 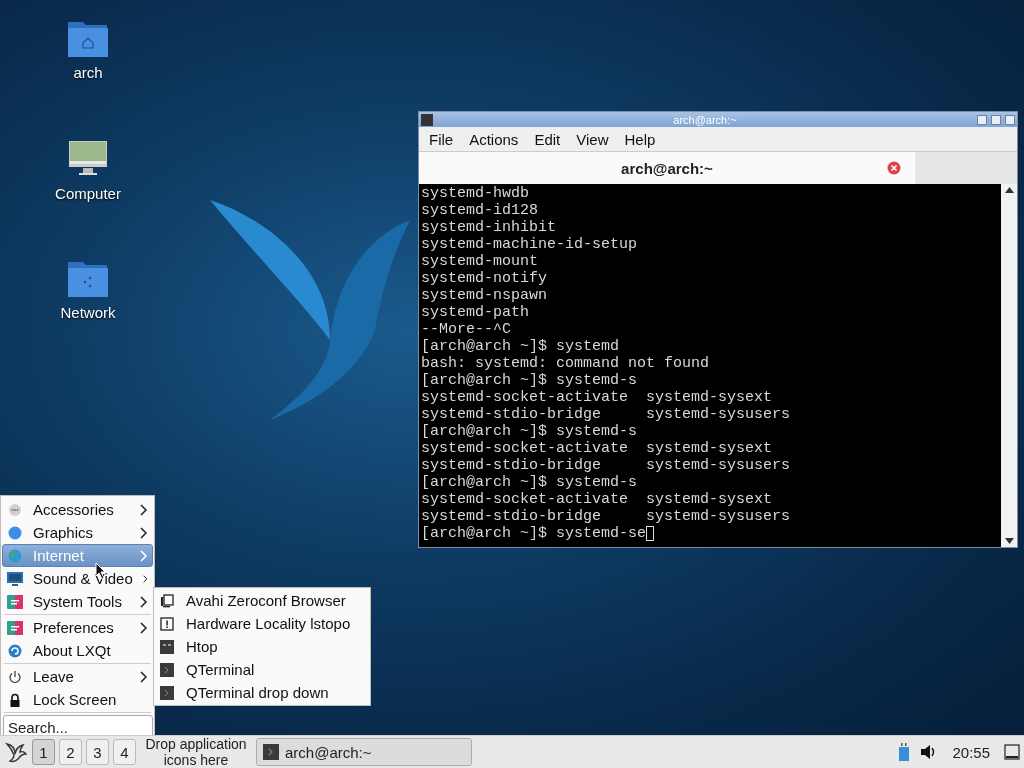 I want to click on terminal-line: systemd-inhibit, so click(x=489, y=227).